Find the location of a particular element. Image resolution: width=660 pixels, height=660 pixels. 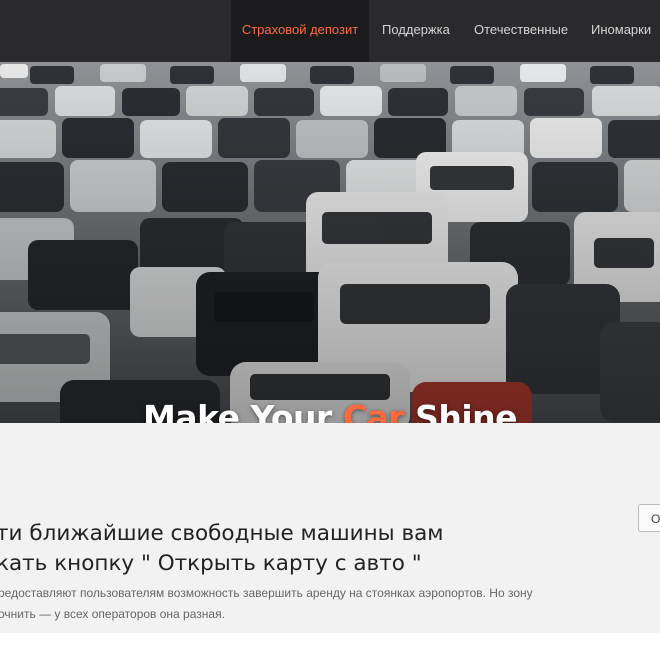

hero-title-part2: Shine is located at coordinates (461, 410).